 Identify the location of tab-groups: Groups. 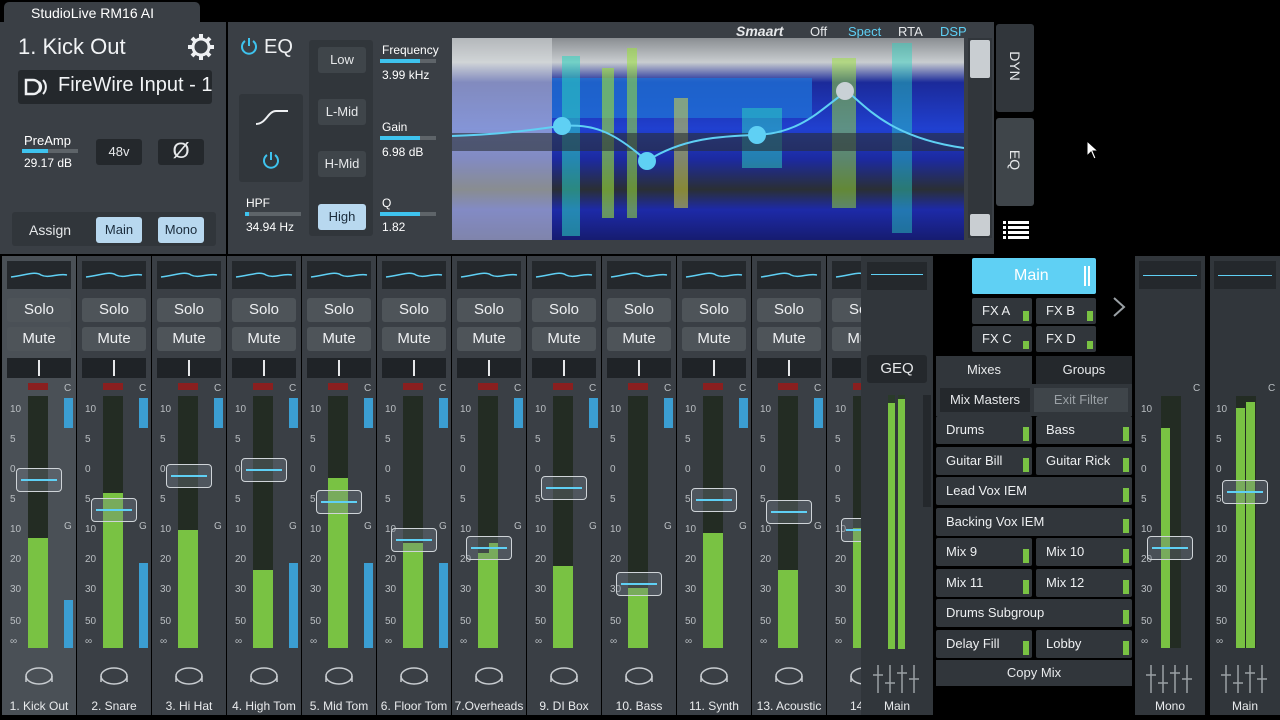
(1084, 370).